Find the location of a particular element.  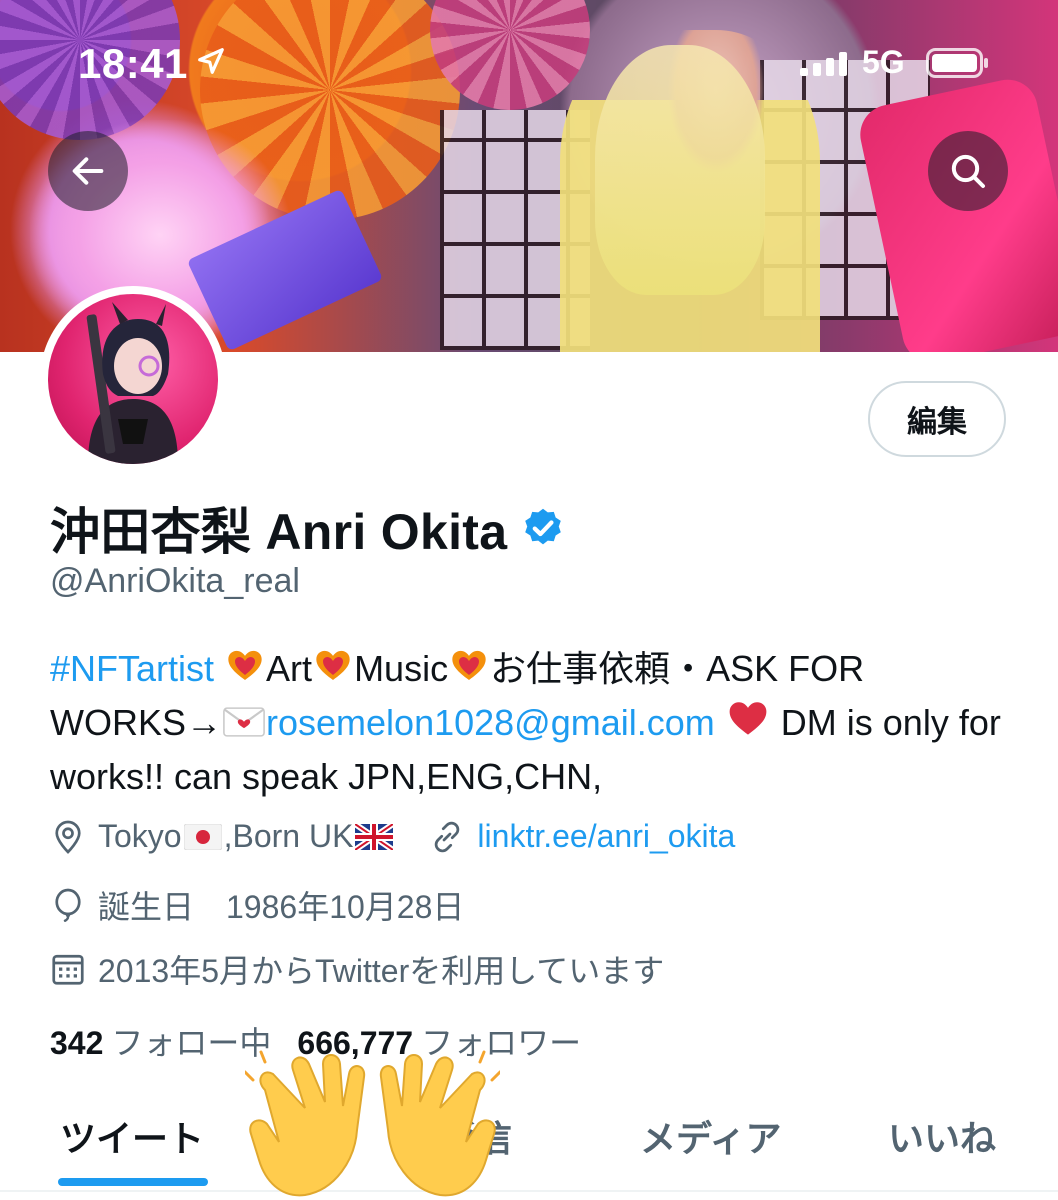

display-name: 沖田杏梨 Anri Okita is located at coordinates (279, 532).